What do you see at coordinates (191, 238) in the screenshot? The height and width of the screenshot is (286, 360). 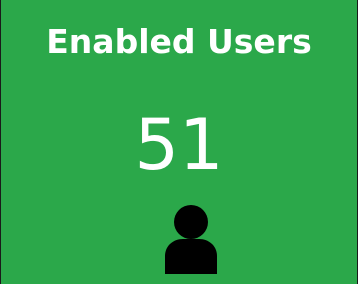 I see `user-icon` at bounding box center [191, 238].